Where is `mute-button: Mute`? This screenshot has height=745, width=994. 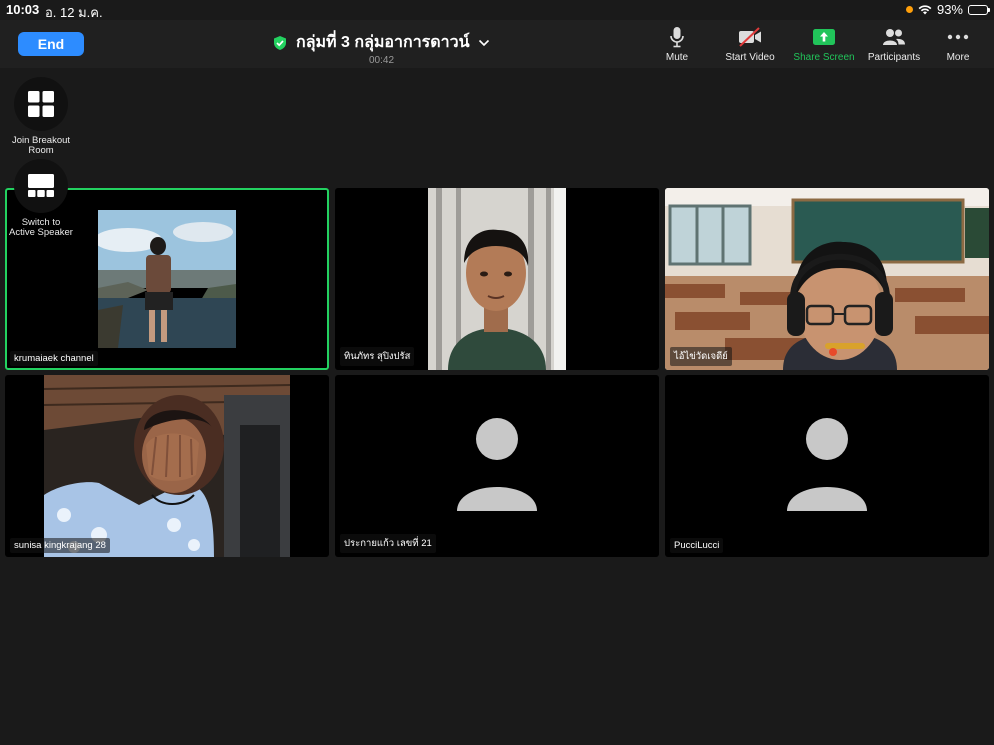 mute-button: Mute is located at coordinates (677, 44).